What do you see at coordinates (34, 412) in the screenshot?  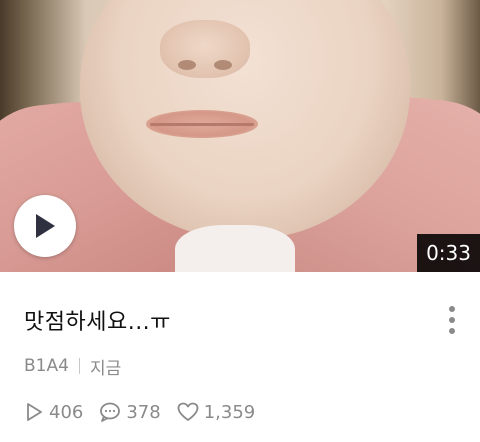 I see `play-outline-icon` at bounding box center [34, 412].